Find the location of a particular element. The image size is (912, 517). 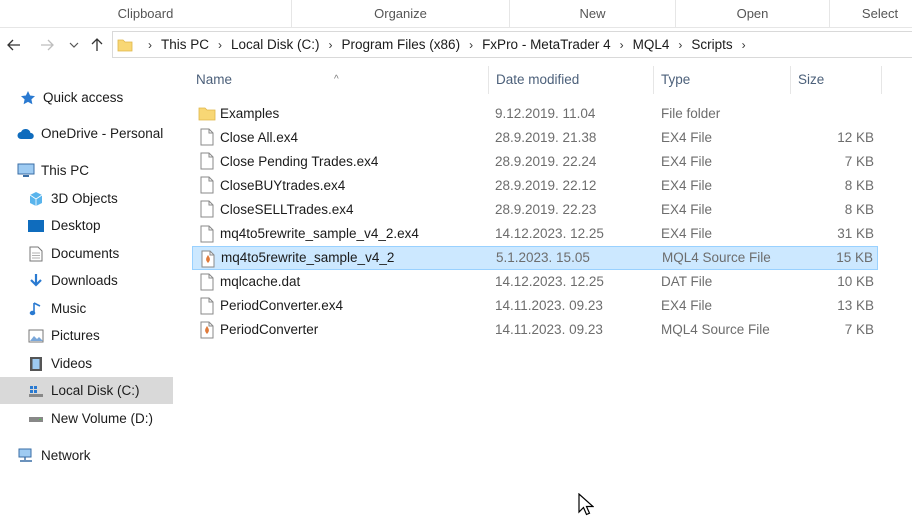

sort-ascending-icon: ^ is located at coordinates (336, 79).